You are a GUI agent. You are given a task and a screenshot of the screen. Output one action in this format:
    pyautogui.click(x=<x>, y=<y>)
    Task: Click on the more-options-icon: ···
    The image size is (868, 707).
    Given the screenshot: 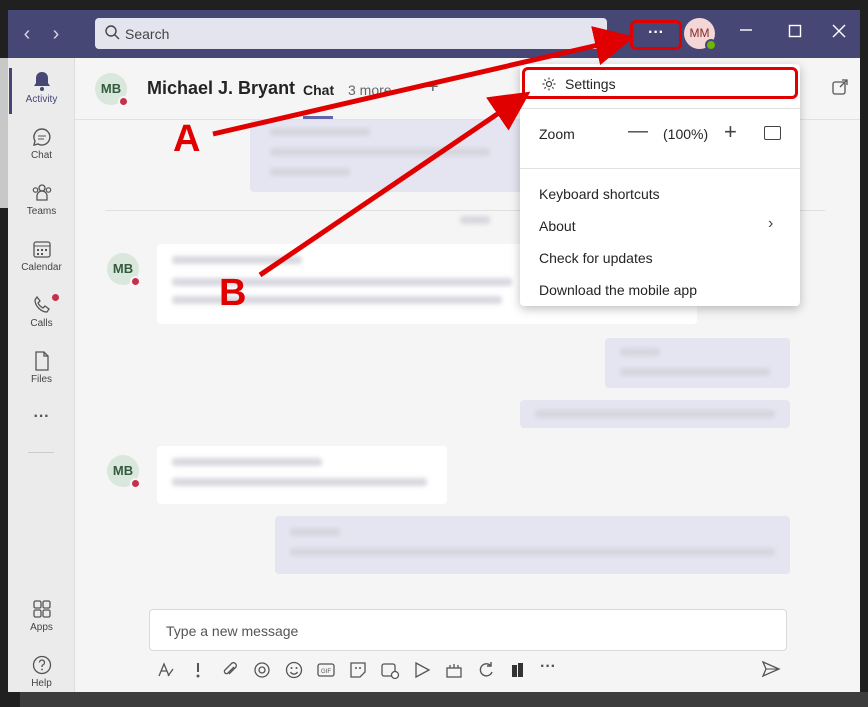 What is the action you would take?
    pyautogui.click(x=550, y=669)
    